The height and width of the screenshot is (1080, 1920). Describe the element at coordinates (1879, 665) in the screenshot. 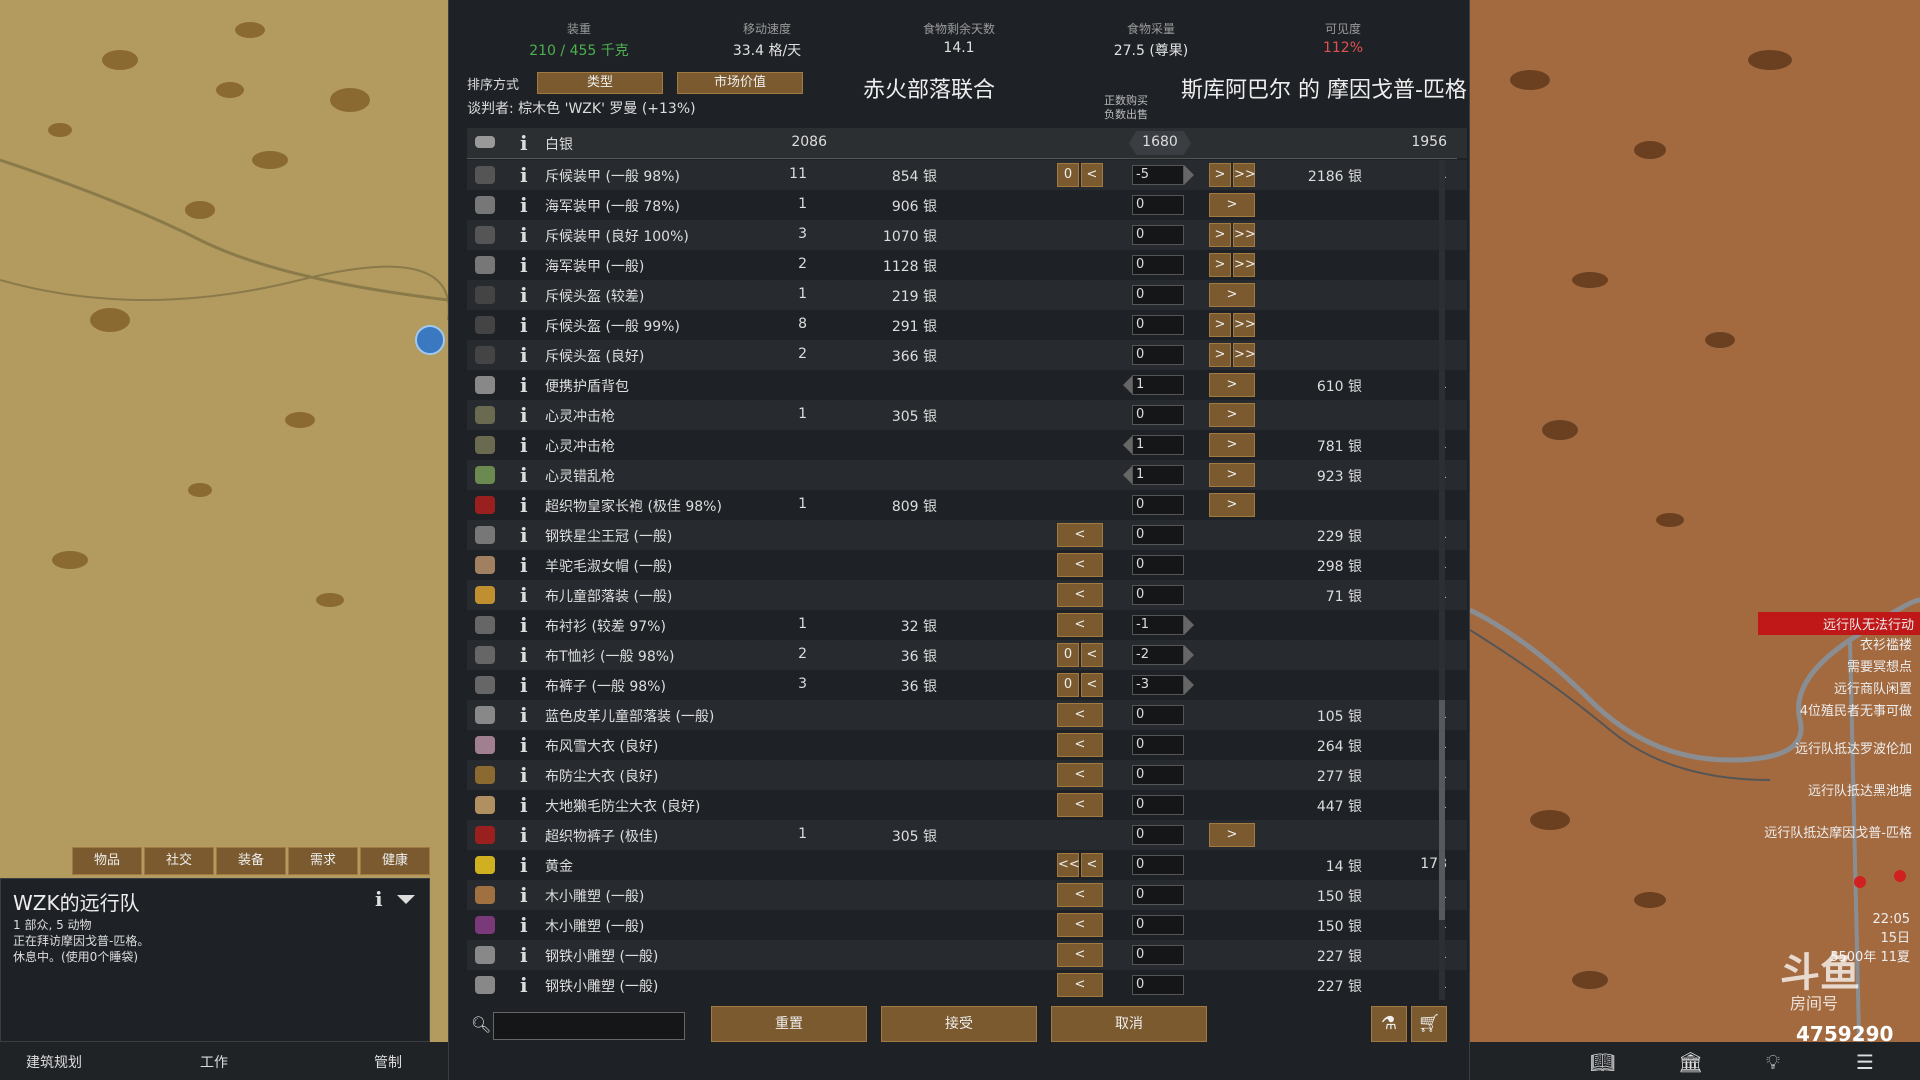

I see `alert-item: 需要冥想点` at that location.